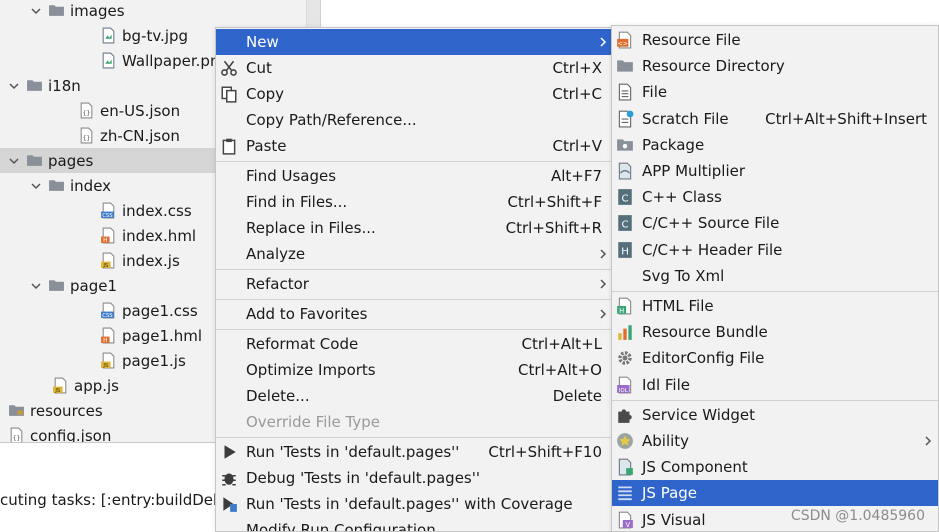  Describe the element at coordinates (414, 42) in the screenshot. I see `menu-item-new: New` at that location.